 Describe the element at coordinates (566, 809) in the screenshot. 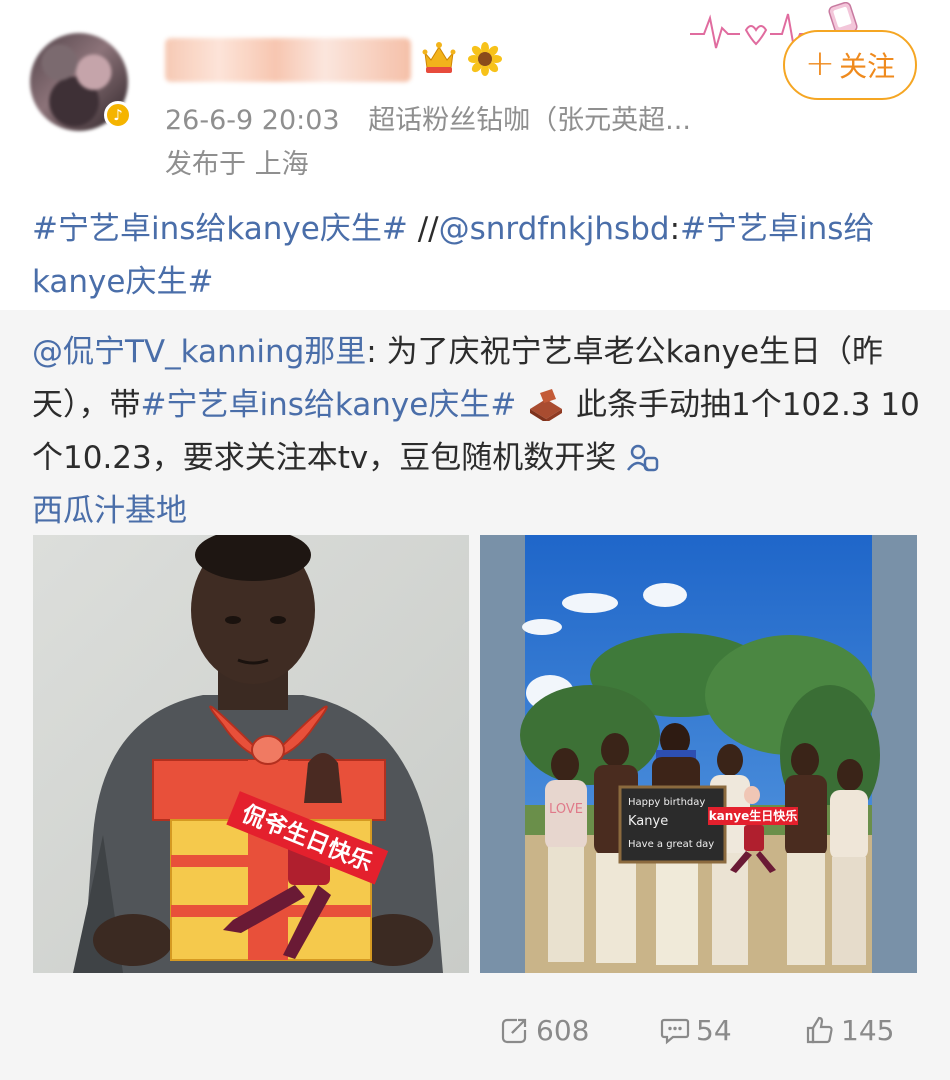

I see `shirt-text: LOVE` at that location.